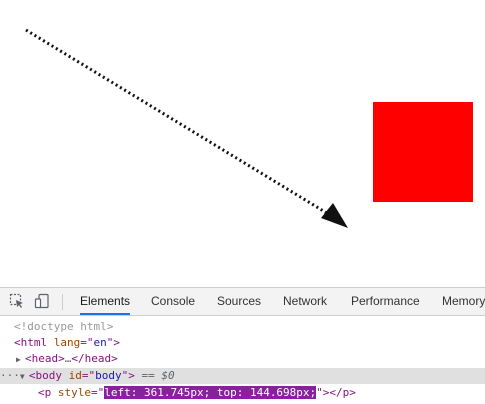  Describe the element at coordinates (385, 301) in the screenshot. I see `tab-performance: Performance` at that location.